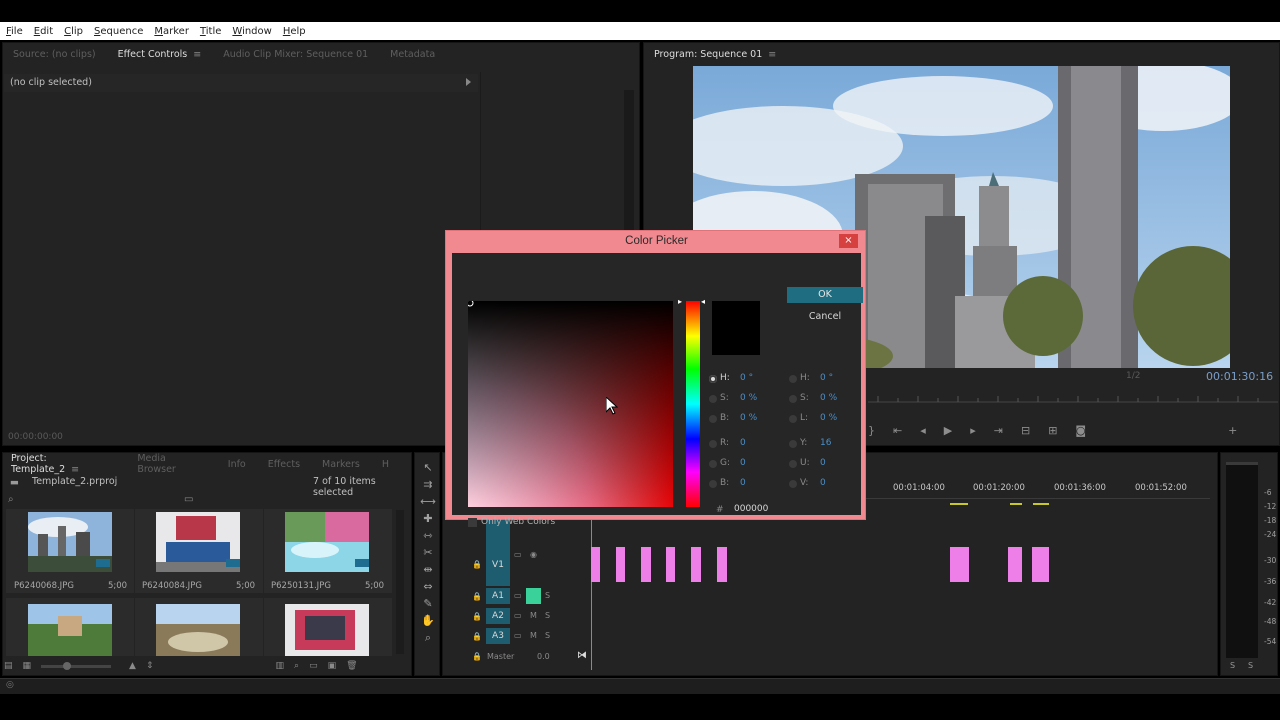 This screenshot has height=720, width=1280. I want to click on list-item: P6250131.JPG 5;00, so click(328, 551).